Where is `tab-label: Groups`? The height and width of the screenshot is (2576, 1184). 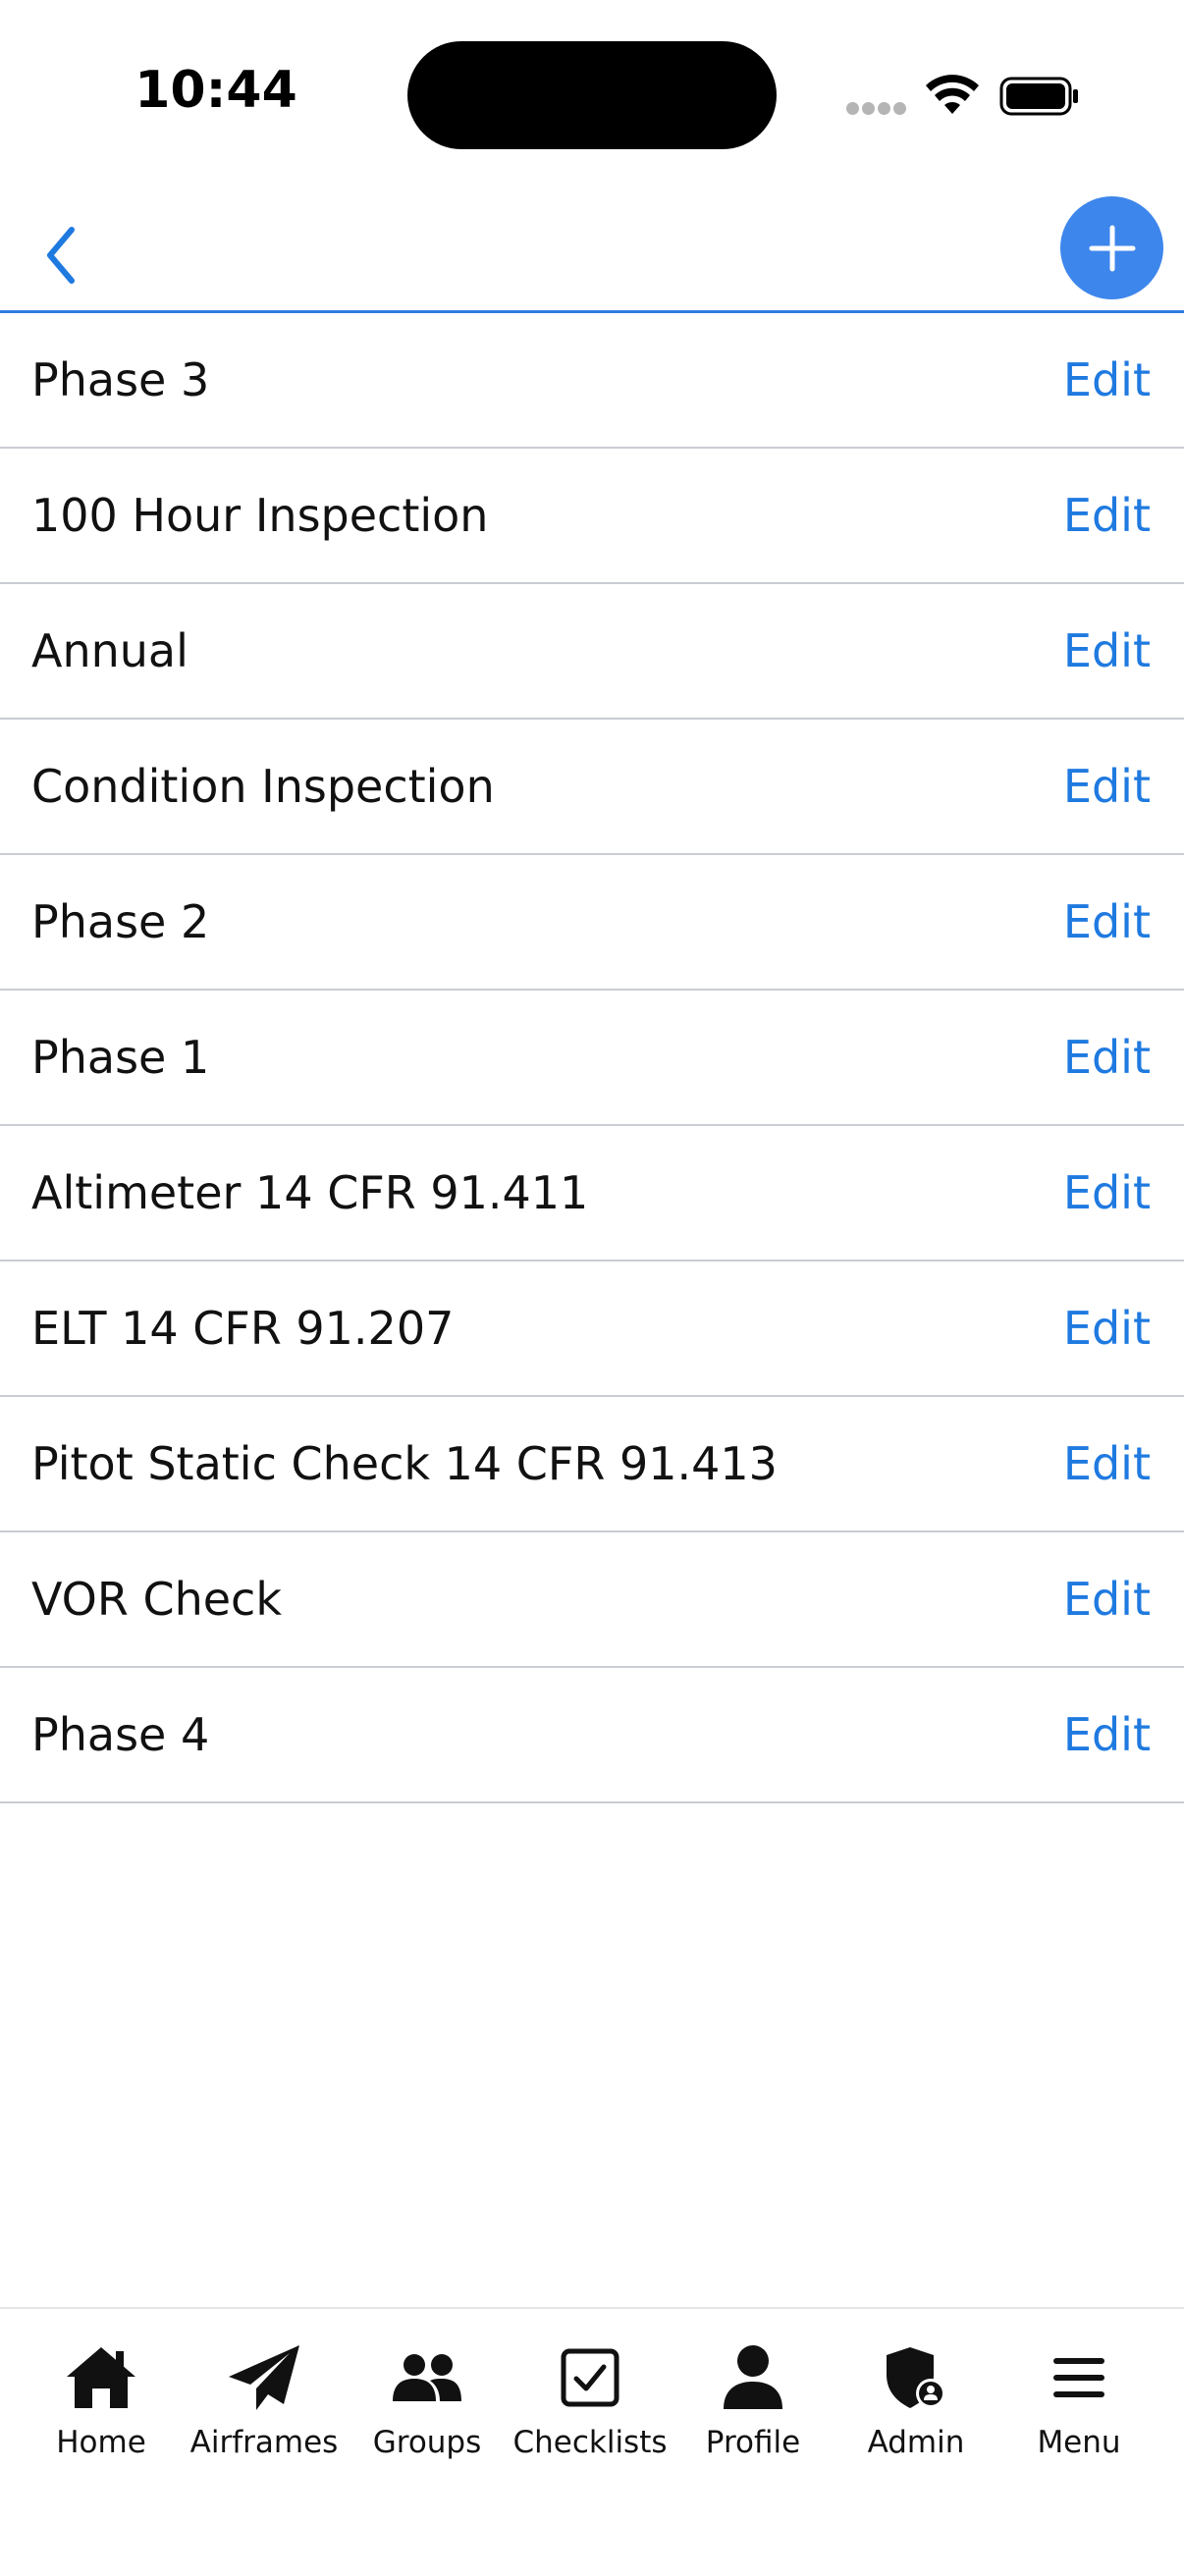
tab-label: Groups is located at coordinates (427, 2442).